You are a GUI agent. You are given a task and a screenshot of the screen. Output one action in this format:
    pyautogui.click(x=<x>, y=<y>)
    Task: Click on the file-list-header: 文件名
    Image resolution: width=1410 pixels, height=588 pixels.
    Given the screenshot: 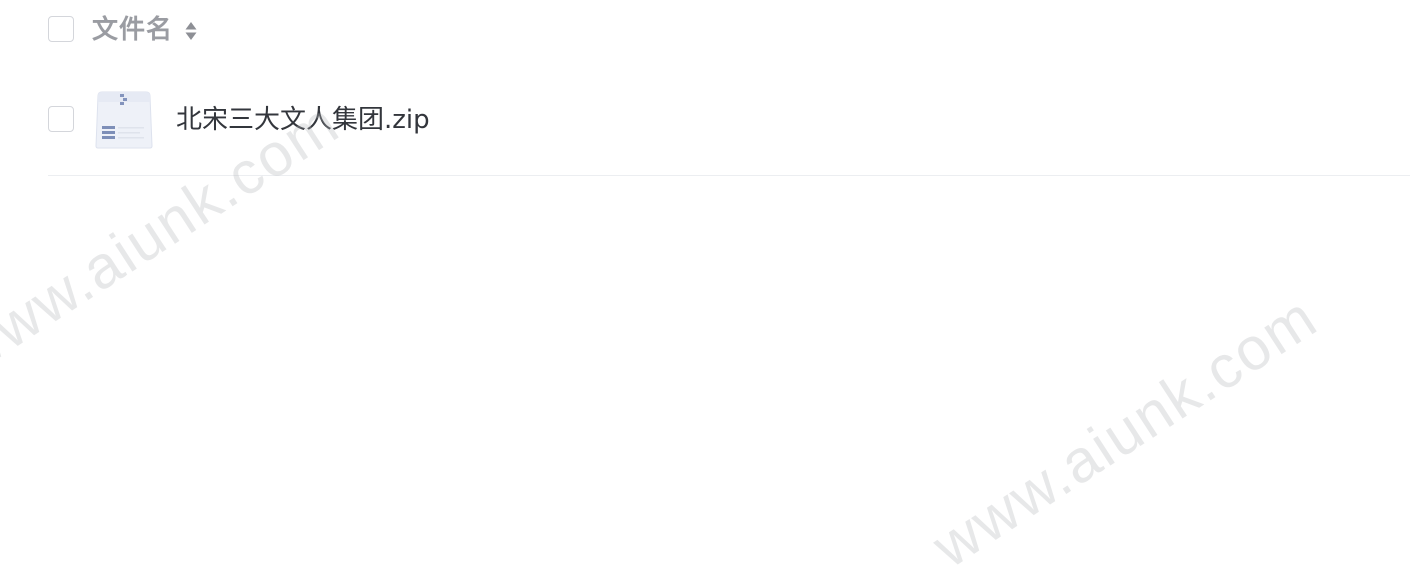 What is the action you would take?
    pyautogui.click(x=705, y=31)
    